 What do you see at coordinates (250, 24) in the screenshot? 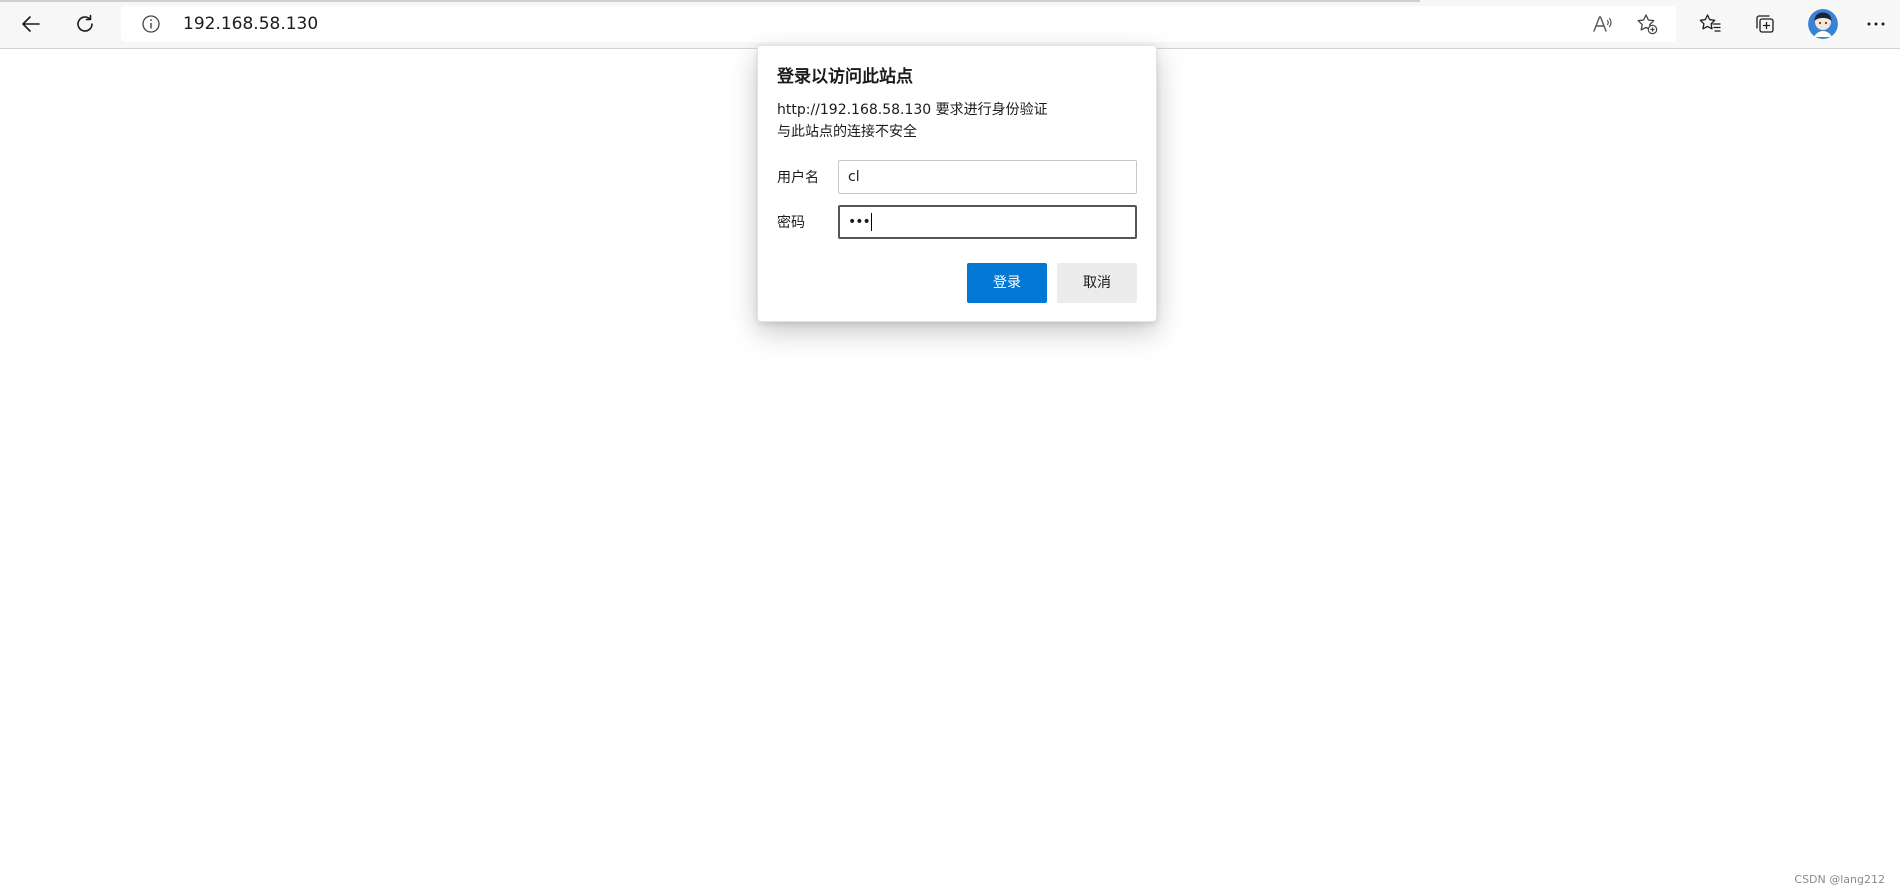
I see `url-text: 192.168.58.130` at bounding box center [250, 24].